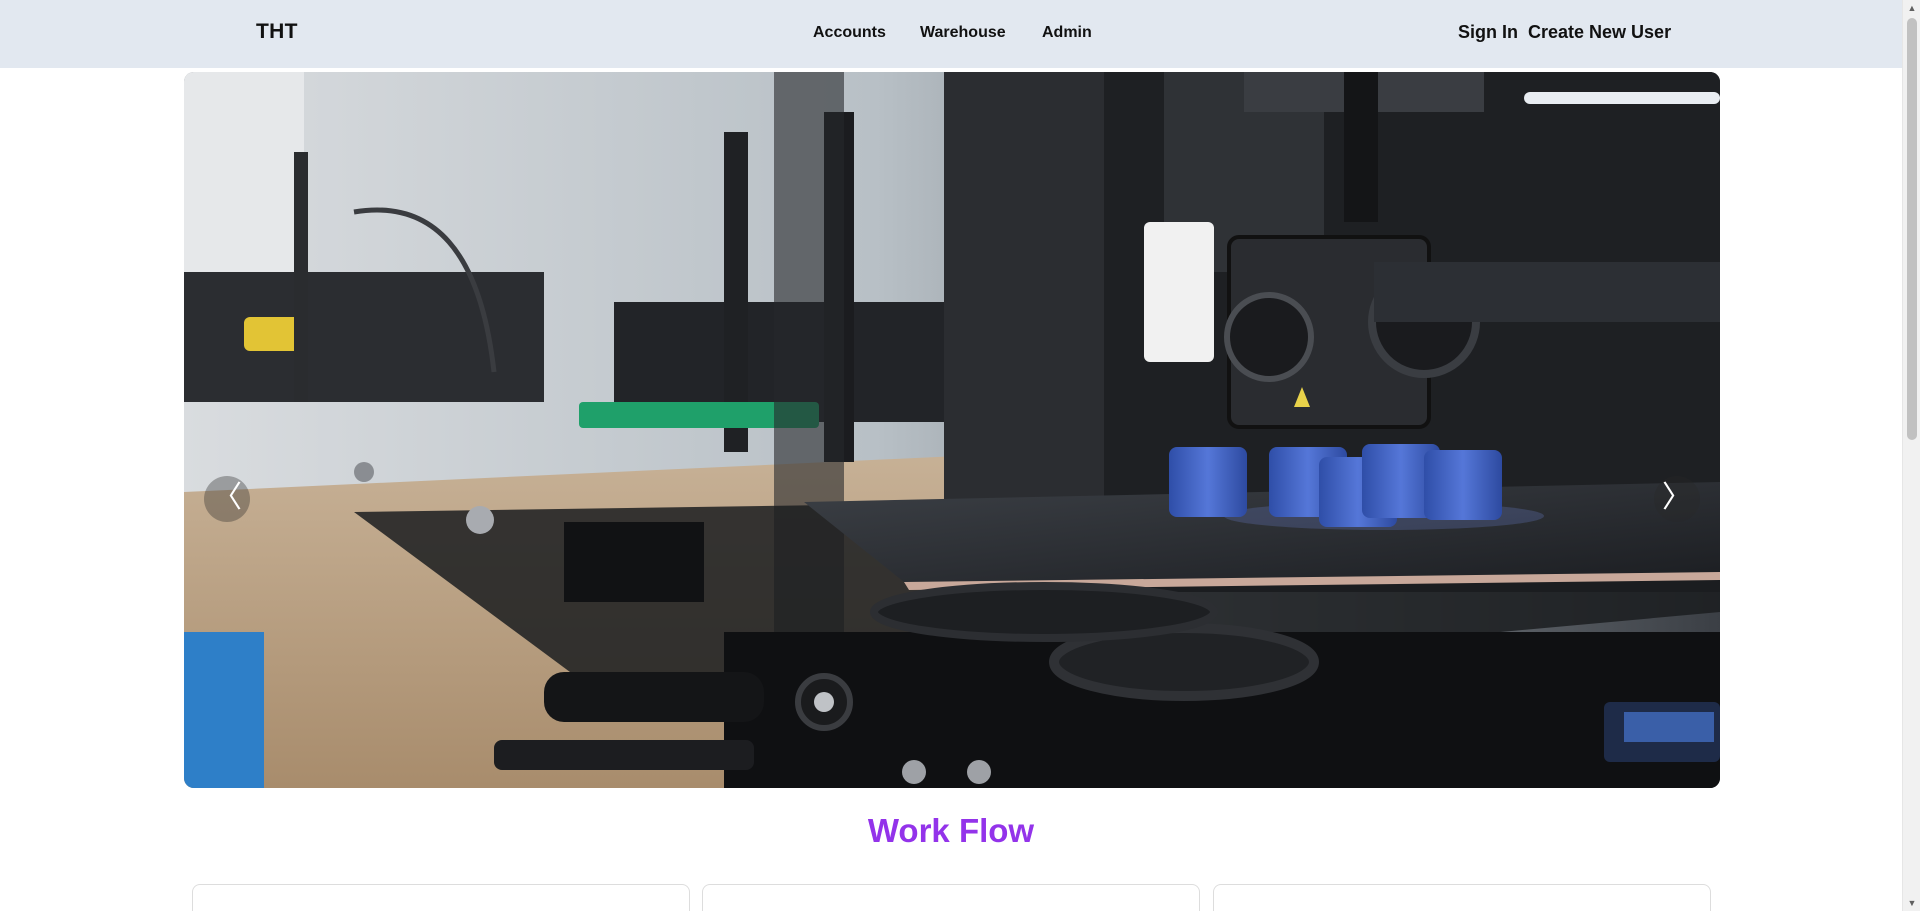 This screenshot has width=1920, height=911. What do you see at coordinates (1599, 32) in the screenshot?
I see `create-new-user-link: Create New User` at bounding box center [1599, 32].